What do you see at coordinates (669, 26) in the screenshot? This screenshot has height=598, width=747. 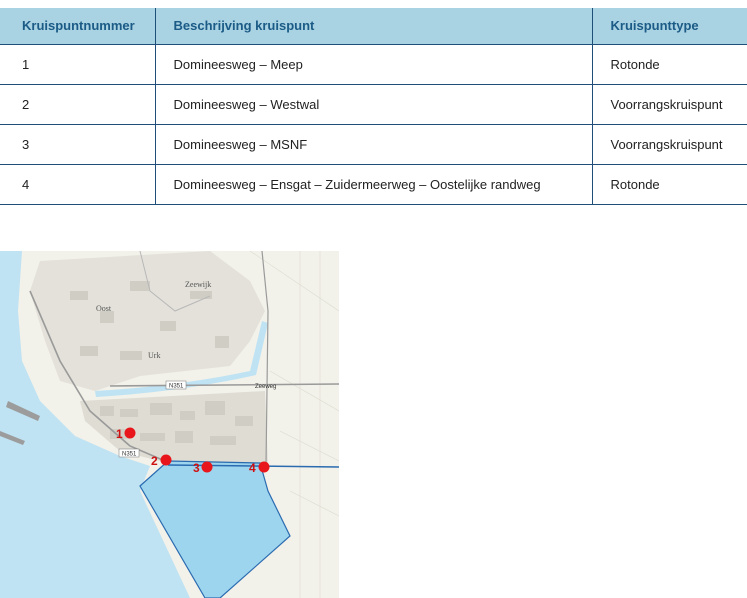 I see `header-kruispunttype: Kruispunttype` at bounding box center [669, 26].